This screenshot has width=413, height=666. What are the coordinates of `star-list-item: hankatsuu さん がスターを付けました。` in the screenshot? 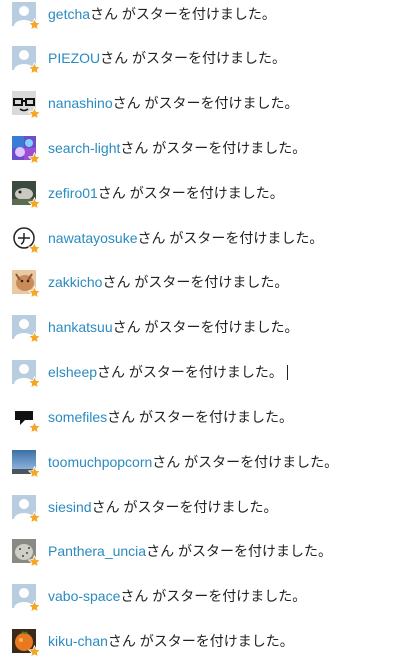 It's located at (155, 328).